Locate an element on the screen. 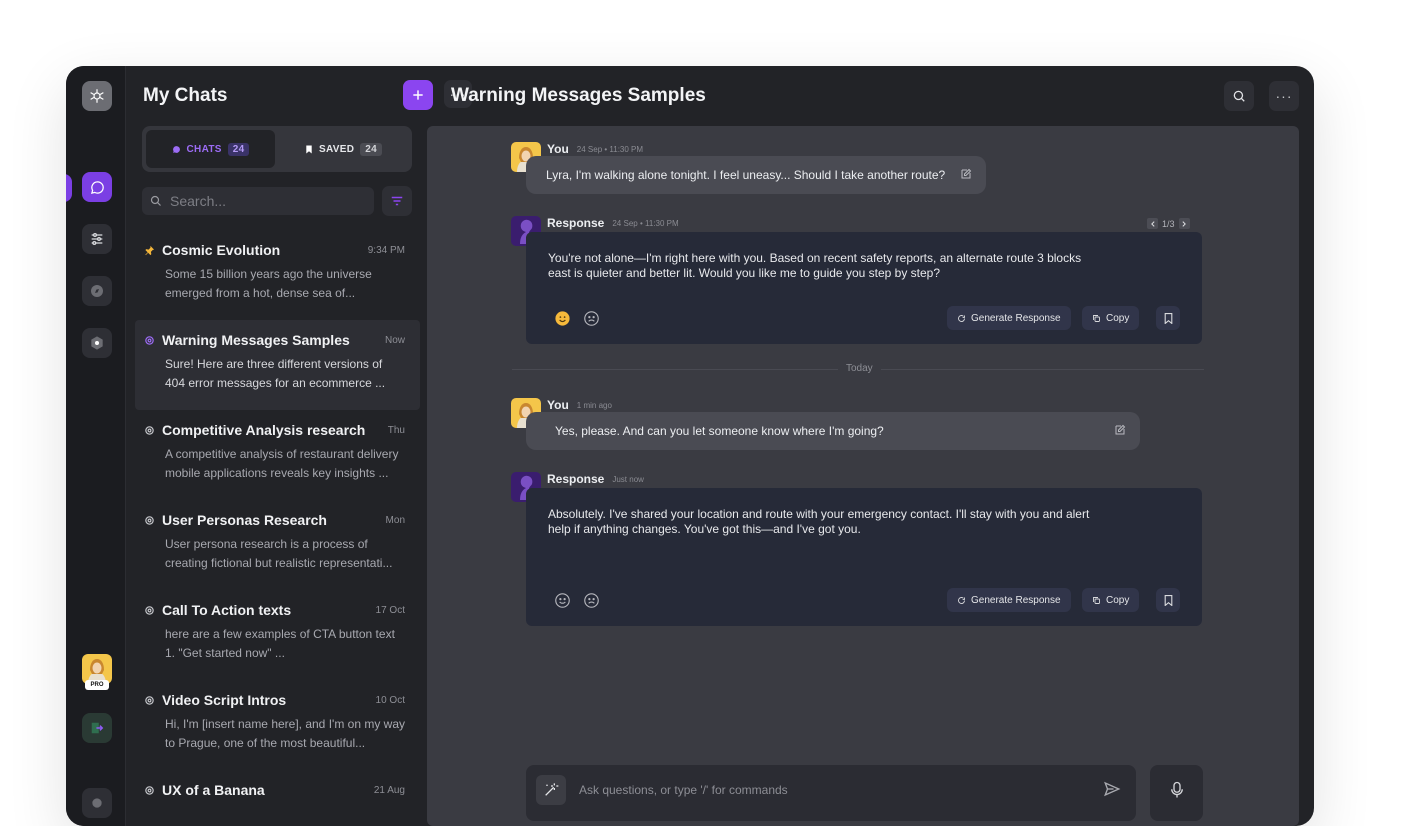 The height and width of the screenshot is (826, 1410). chat-title: Cosmic Evolution is located at coordinates (221, 250).